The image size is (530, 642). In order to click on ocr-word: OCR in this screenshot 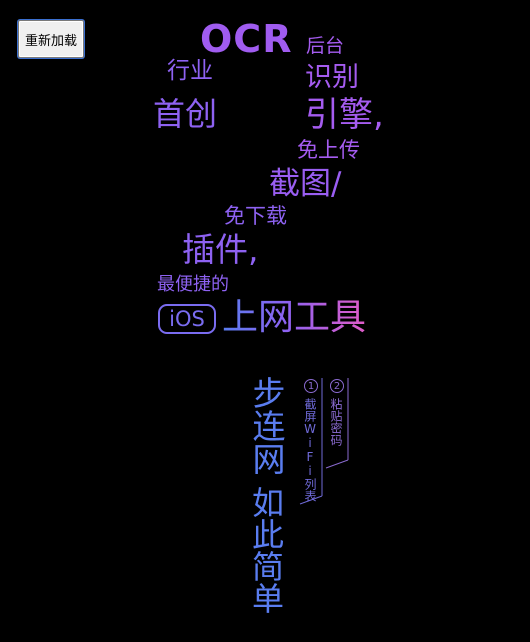, I will do `click(246, 39)`.